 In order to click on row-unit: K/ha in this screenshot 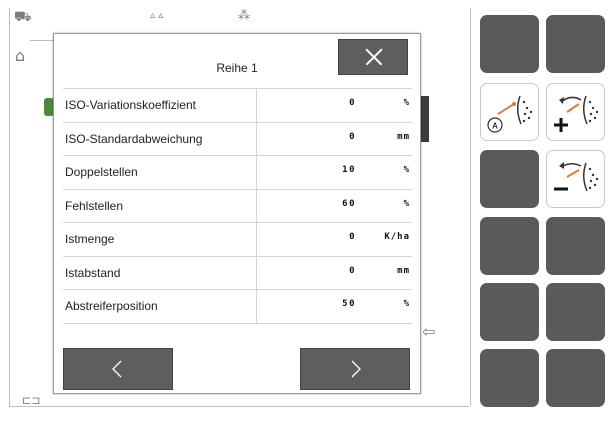, I will do `click(397, 237)`.